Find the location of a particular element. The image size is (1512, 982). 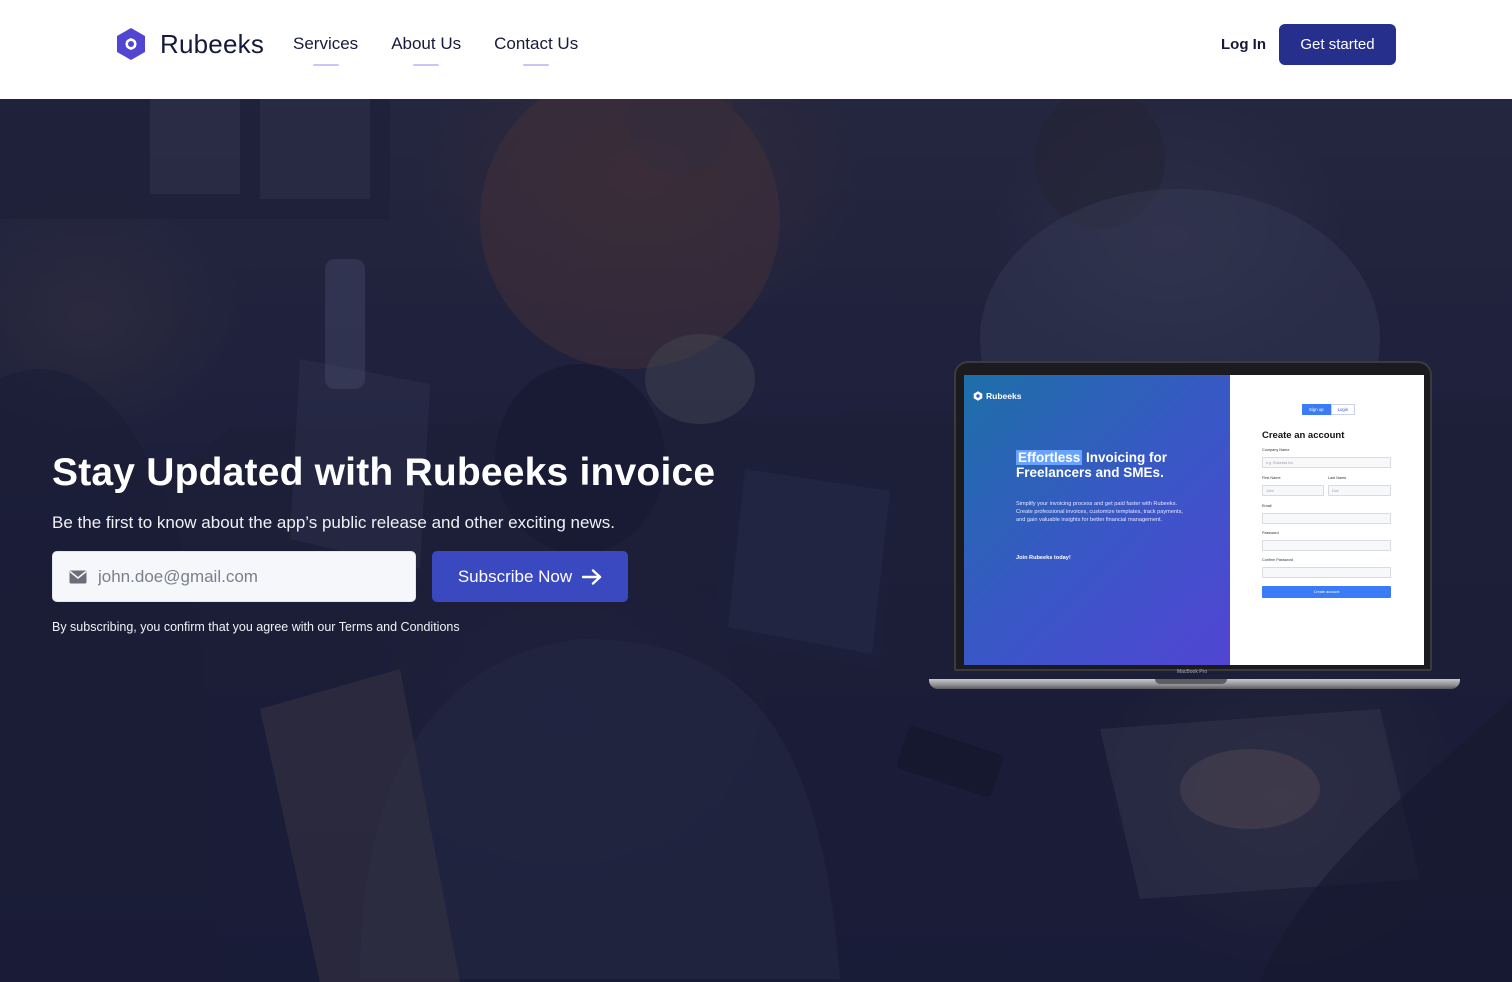

screen-form-title: Create an account is located at coordinates (1303, 435).